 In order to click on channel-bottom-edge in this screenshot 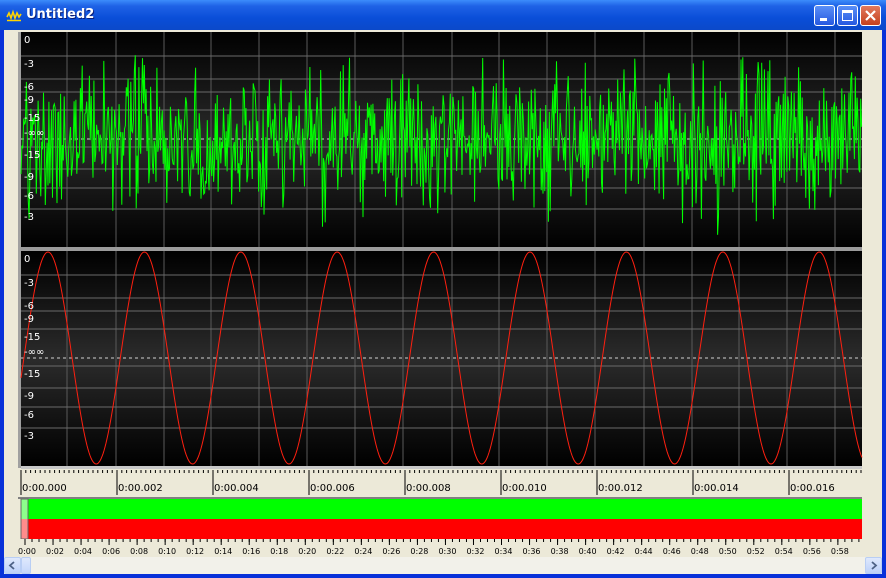, I will do `click(441, 467)`.